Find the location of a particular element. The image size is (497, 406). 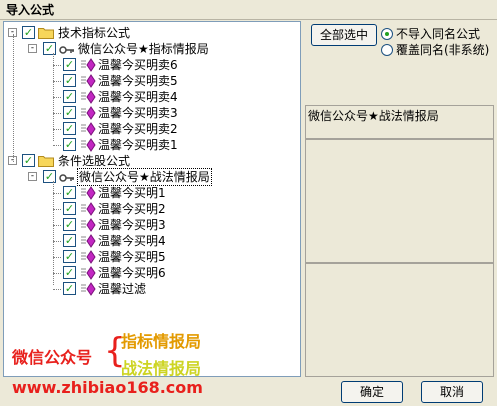

info-panel-bottom is located at coordinates (399, 320).